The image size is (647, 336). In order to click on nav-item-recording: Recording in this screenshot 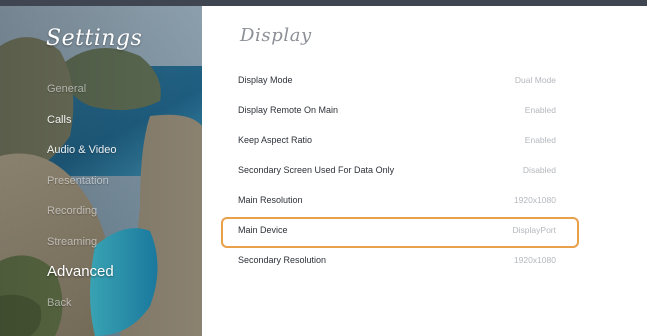, I will do `click(82, 211)`.